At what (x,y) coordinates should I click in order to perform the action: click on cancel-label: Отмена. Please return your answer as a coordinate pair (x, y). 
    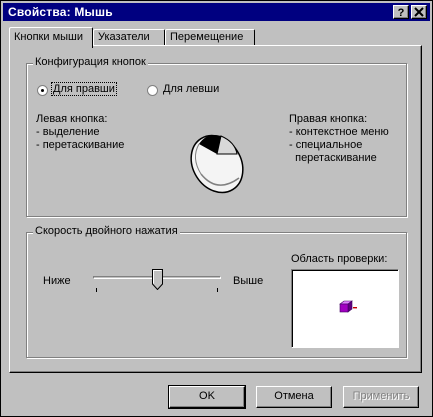
    Looking at the image, I should click on (294, 396).